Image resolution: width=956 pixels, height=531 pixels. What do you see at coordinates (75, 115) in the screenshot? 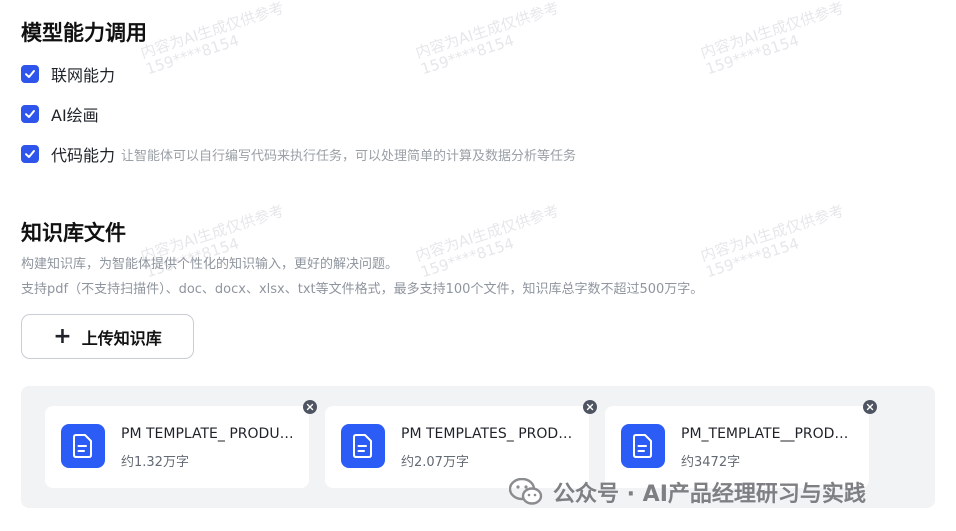
I see `capability-label: AI绘画` at bounding box center [75, 115].